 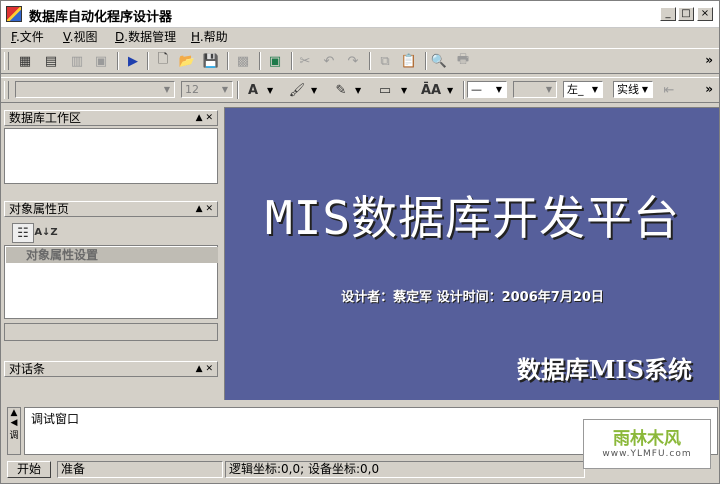 What do you see at coordinates (111, 209) in the screenshot?
I see `properties-pane-header: 对象属性页 ▲ ✕` at bounding box center [111, 209].